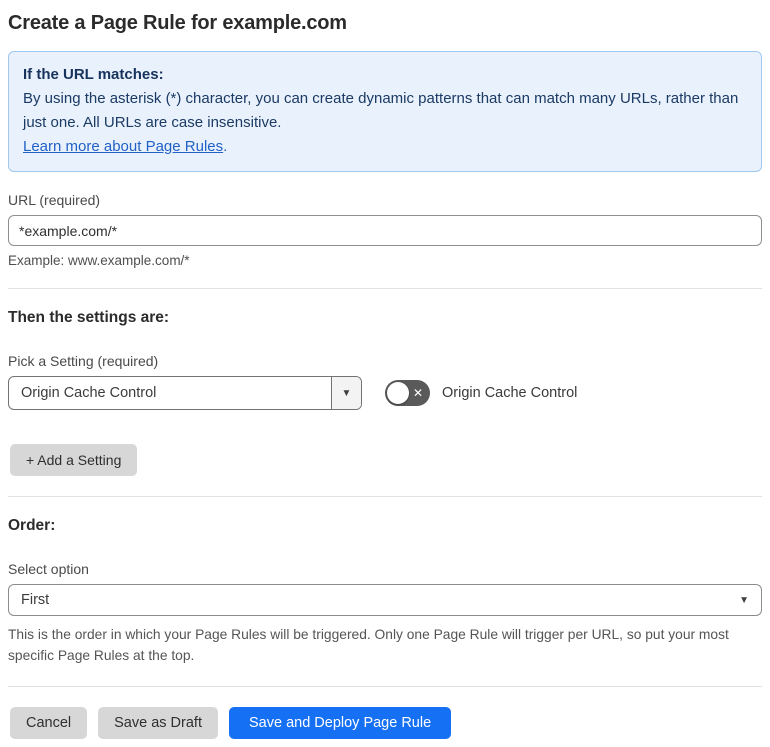 The width and height of the screenshot is (770, 747). I want to click on pick-setting-label: Pick a Setting (required), so click(83, 361).